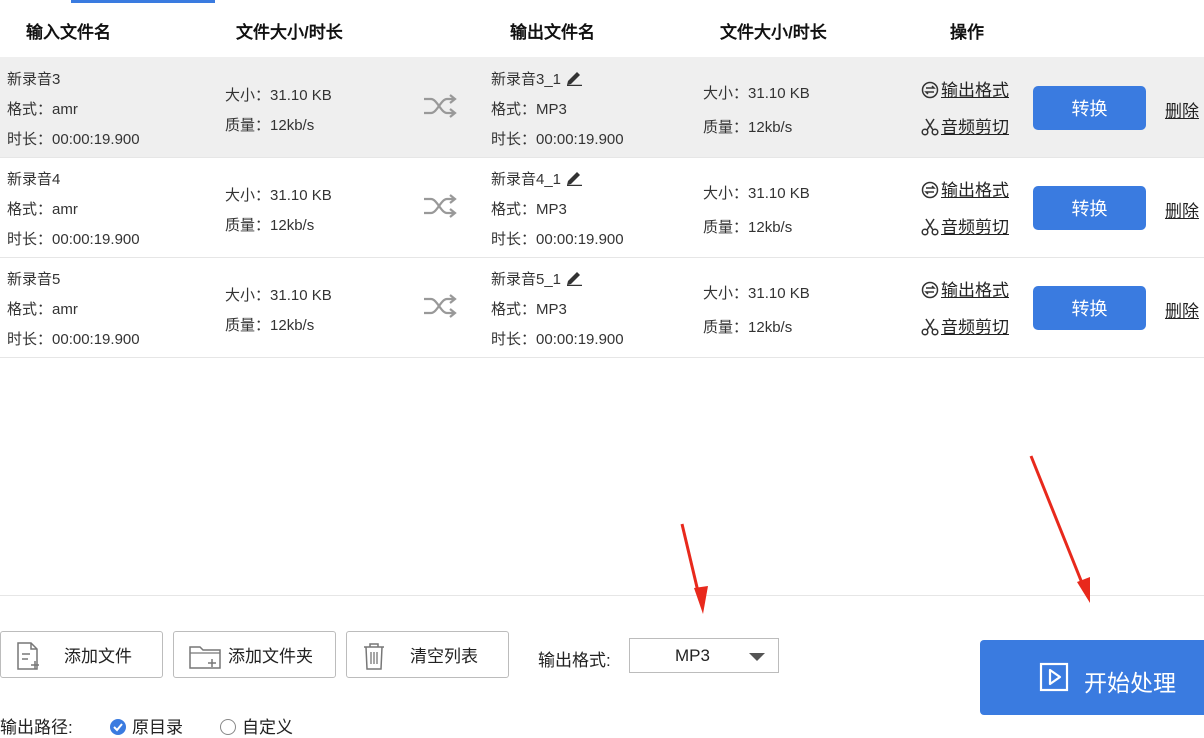  I want to click on add-file-button: 添加文件, so click(81, 654).